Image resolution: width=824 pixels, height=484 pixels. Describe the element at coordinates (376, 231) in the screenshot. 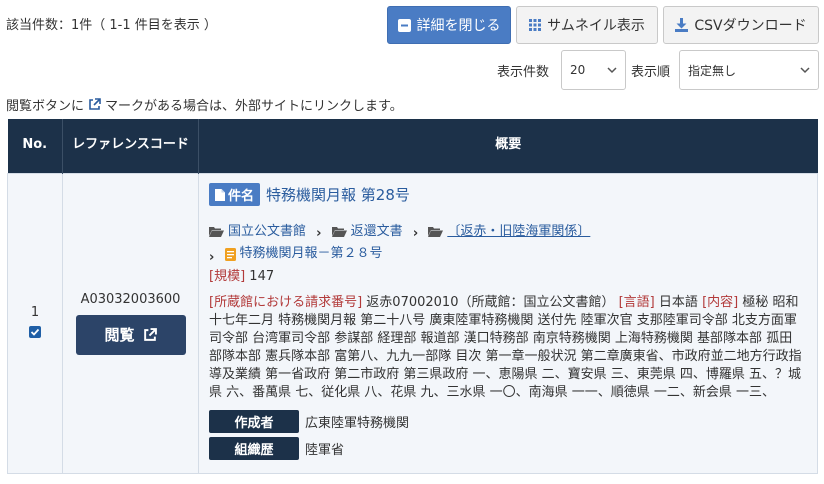

I see `breadcrumb-label: 返還文書` at that location.